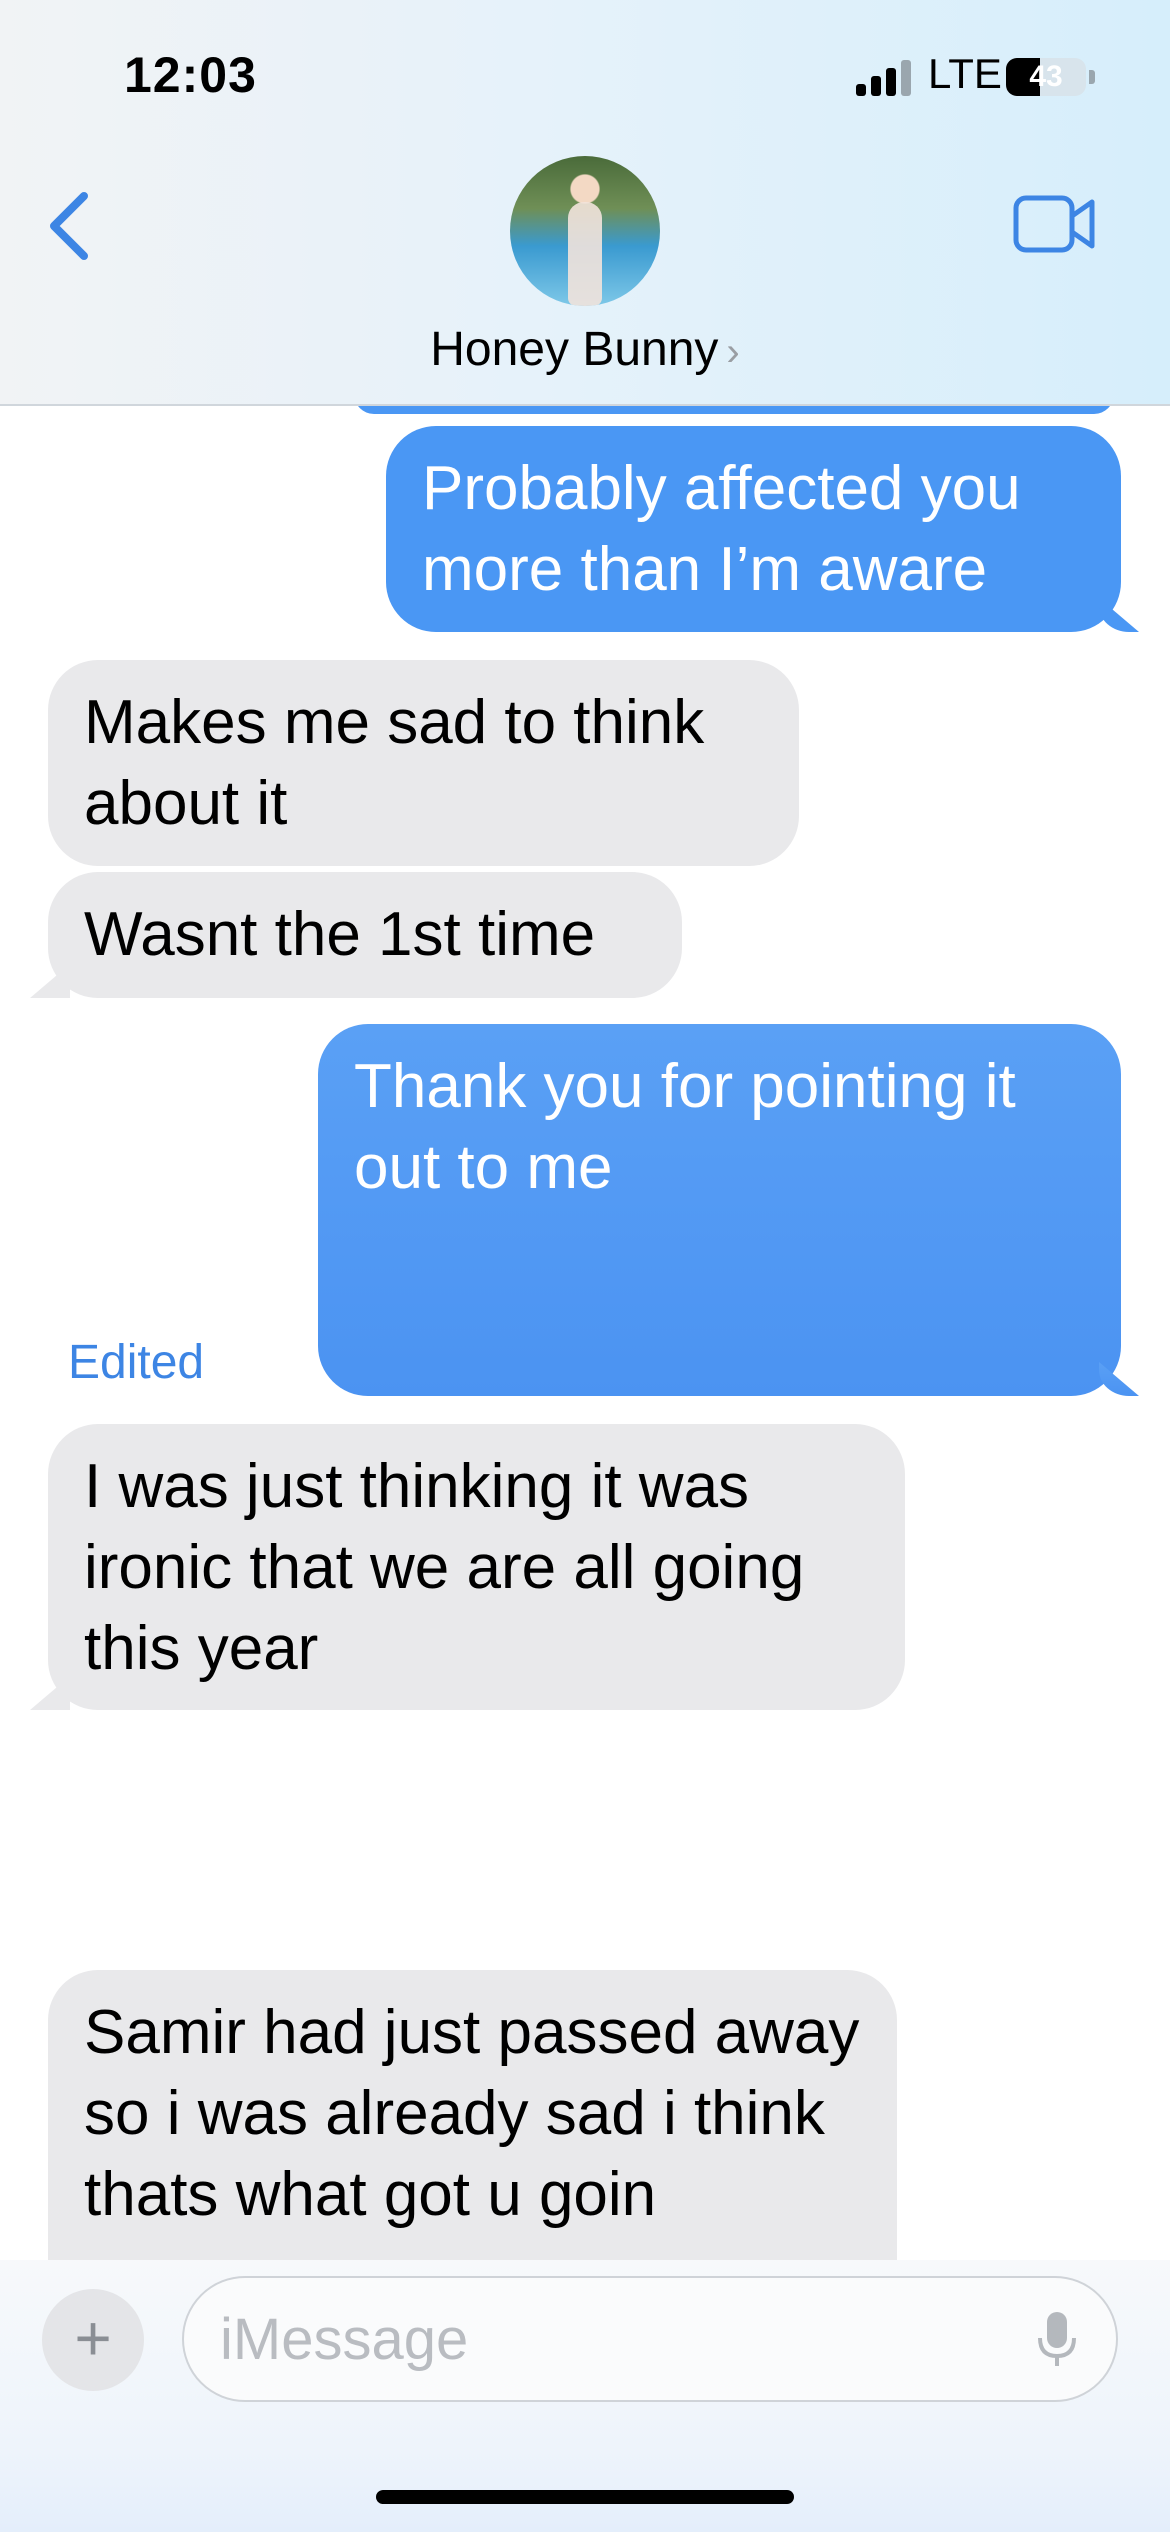  I want to click on battery-percentage: 43, so click(1046, 76).